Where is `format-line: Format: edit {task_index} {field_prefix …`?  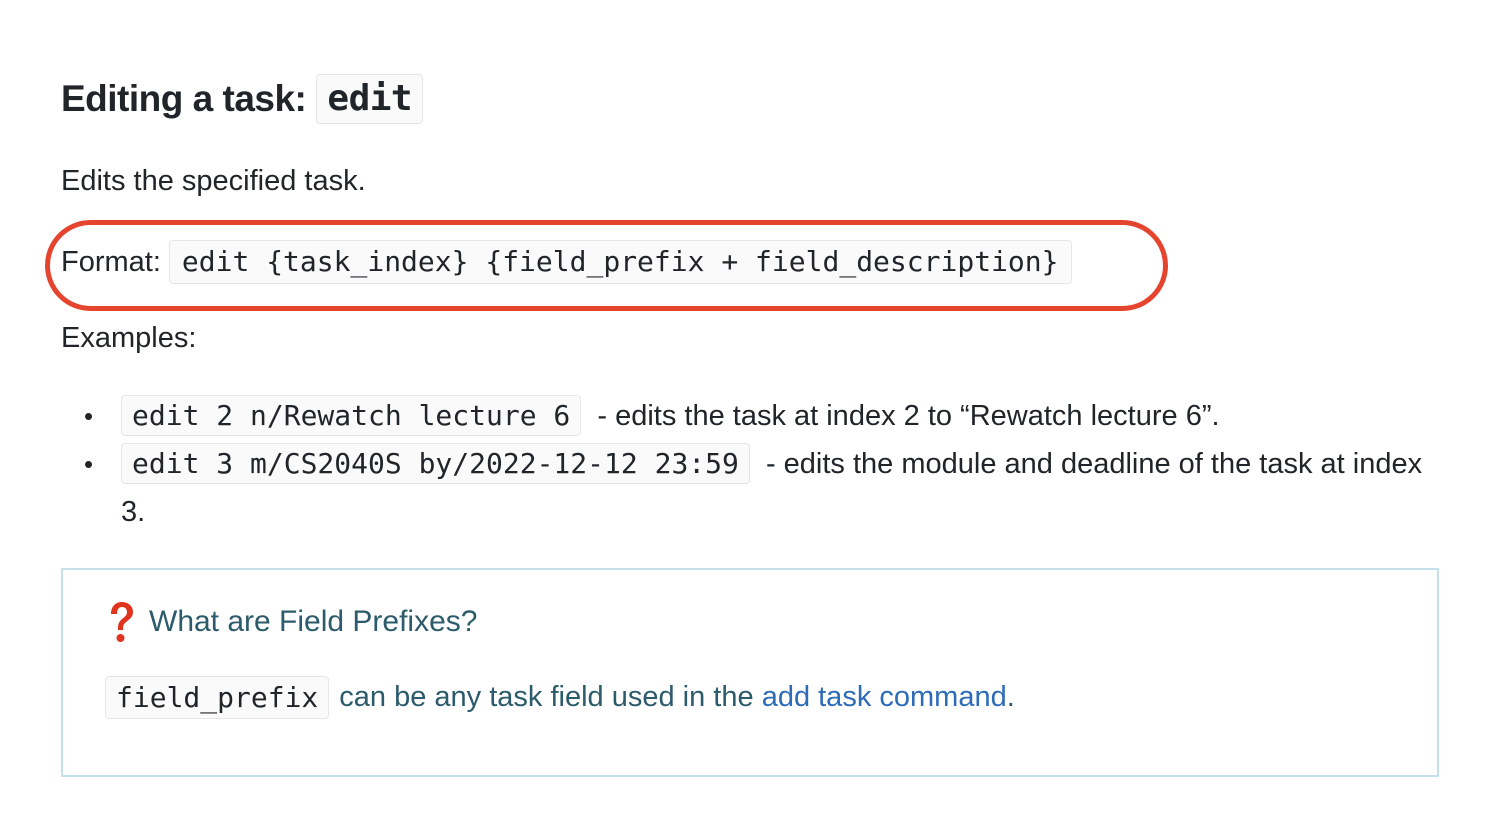
format-line: Format: edit {task_index} {field_prefix … is located at coordinates (566, 262).